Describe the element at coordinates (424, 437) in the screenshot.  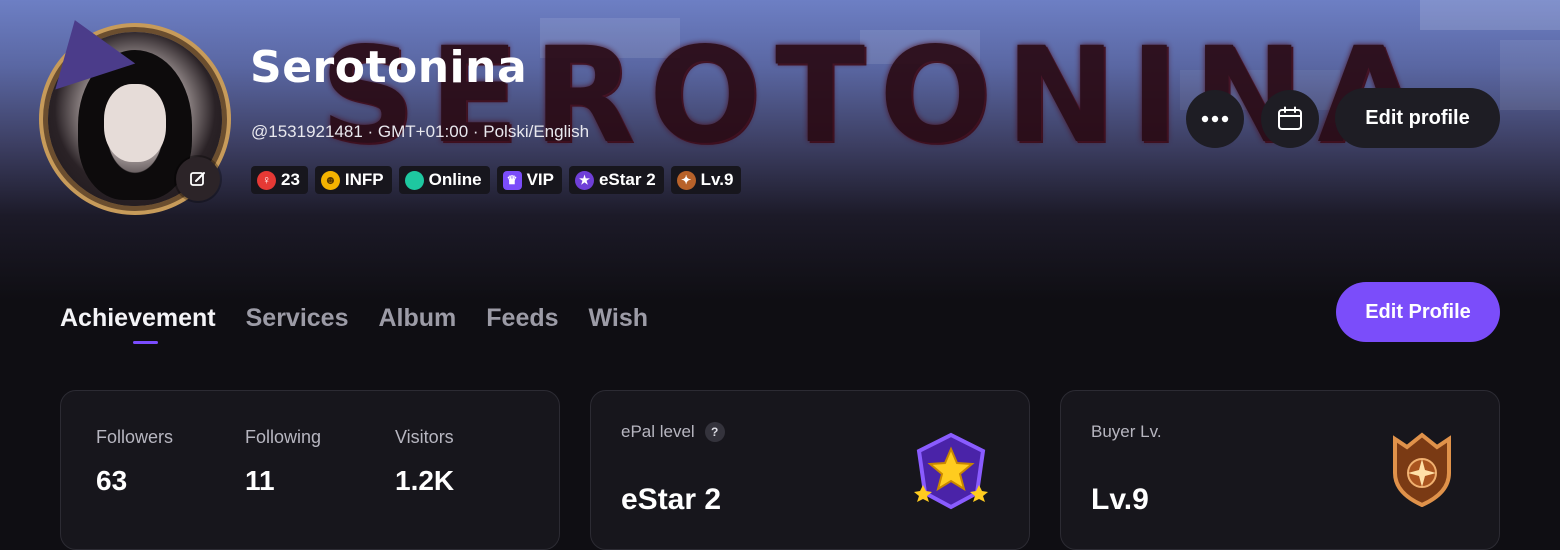
I see `stat-label: Visitors` at that location.